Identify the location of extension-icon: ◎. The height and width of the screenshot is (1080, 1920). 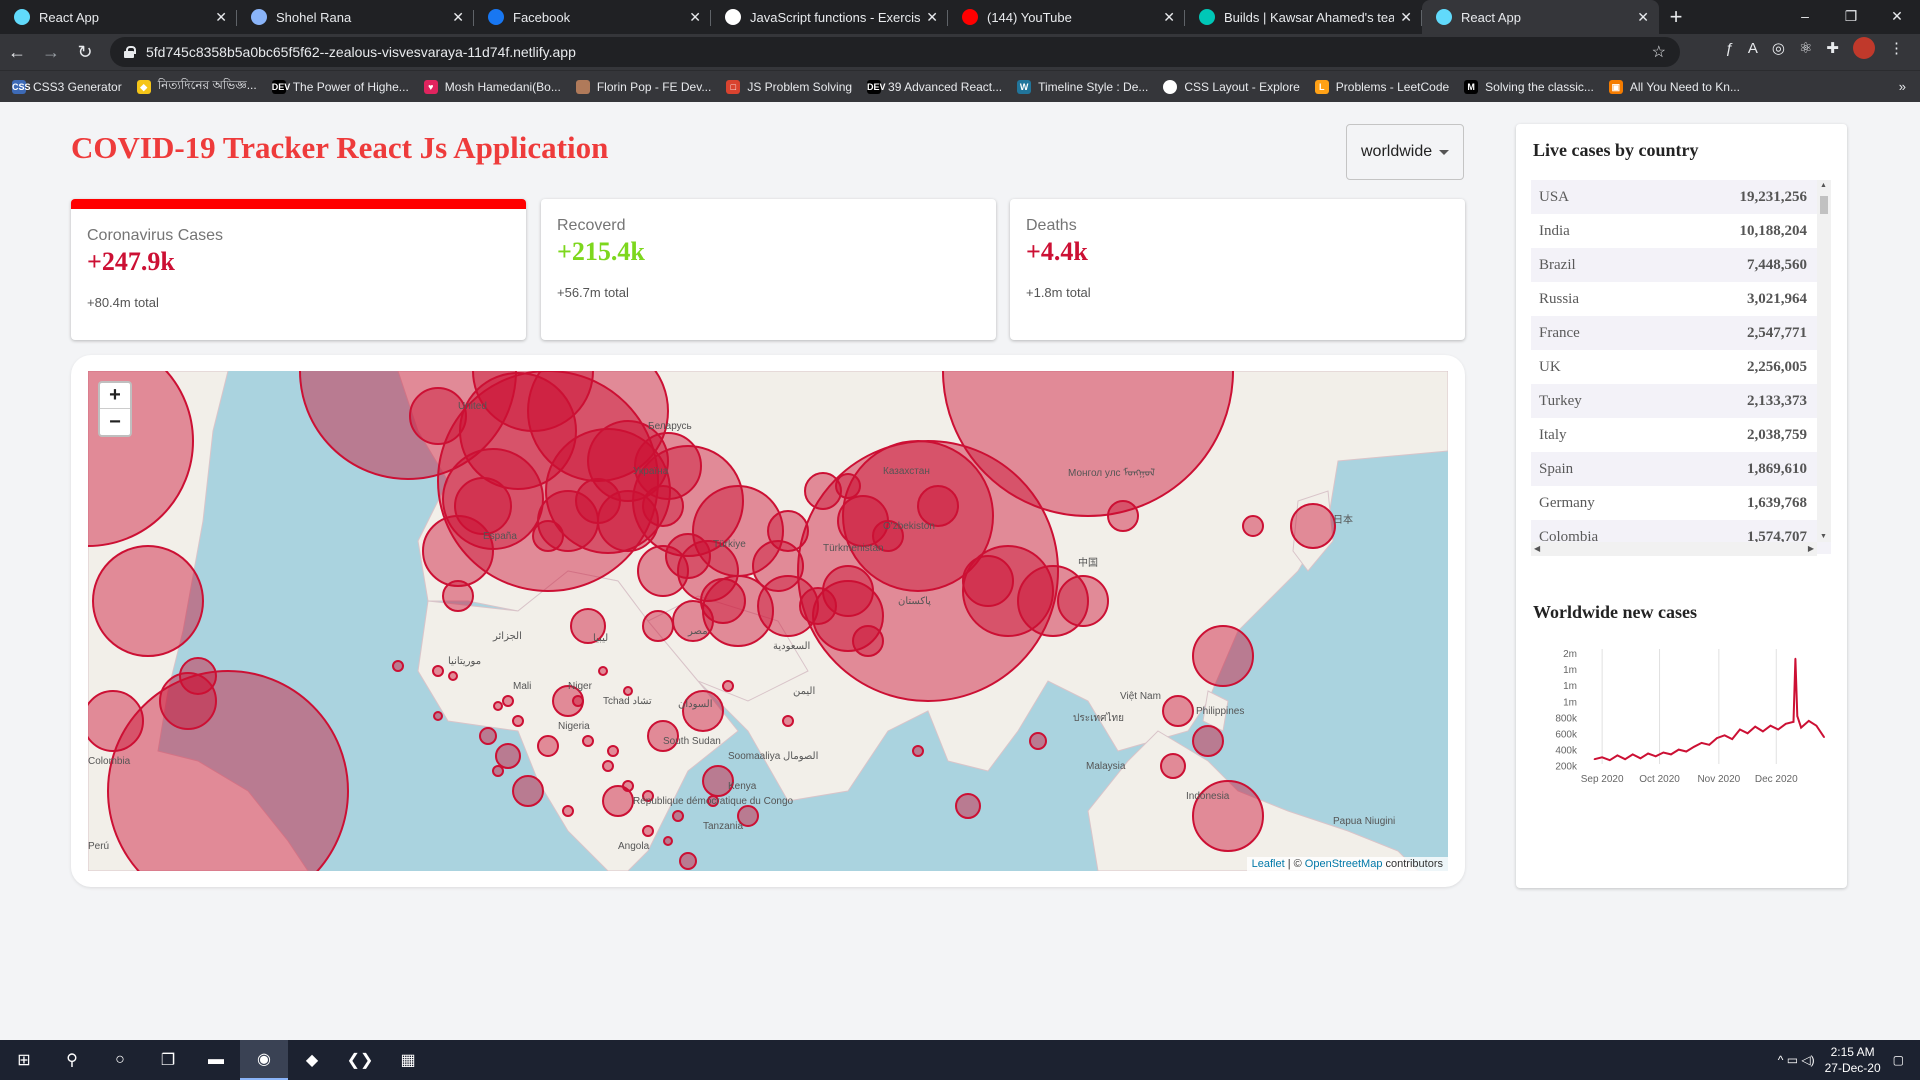
(1778, 48).